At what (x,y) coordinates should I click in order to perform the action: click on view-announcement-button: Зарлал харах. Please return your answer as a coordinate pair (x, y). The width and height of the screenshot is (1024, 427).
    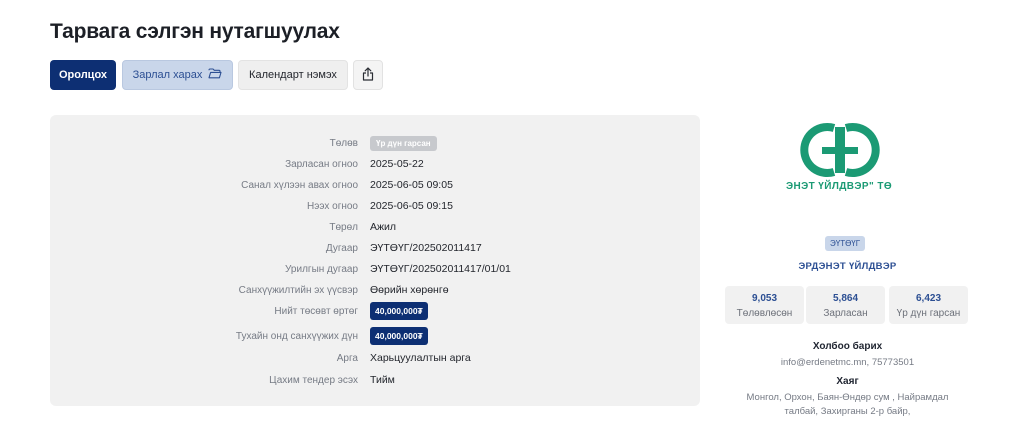
    Looking at the image, I should click on (177, 75).